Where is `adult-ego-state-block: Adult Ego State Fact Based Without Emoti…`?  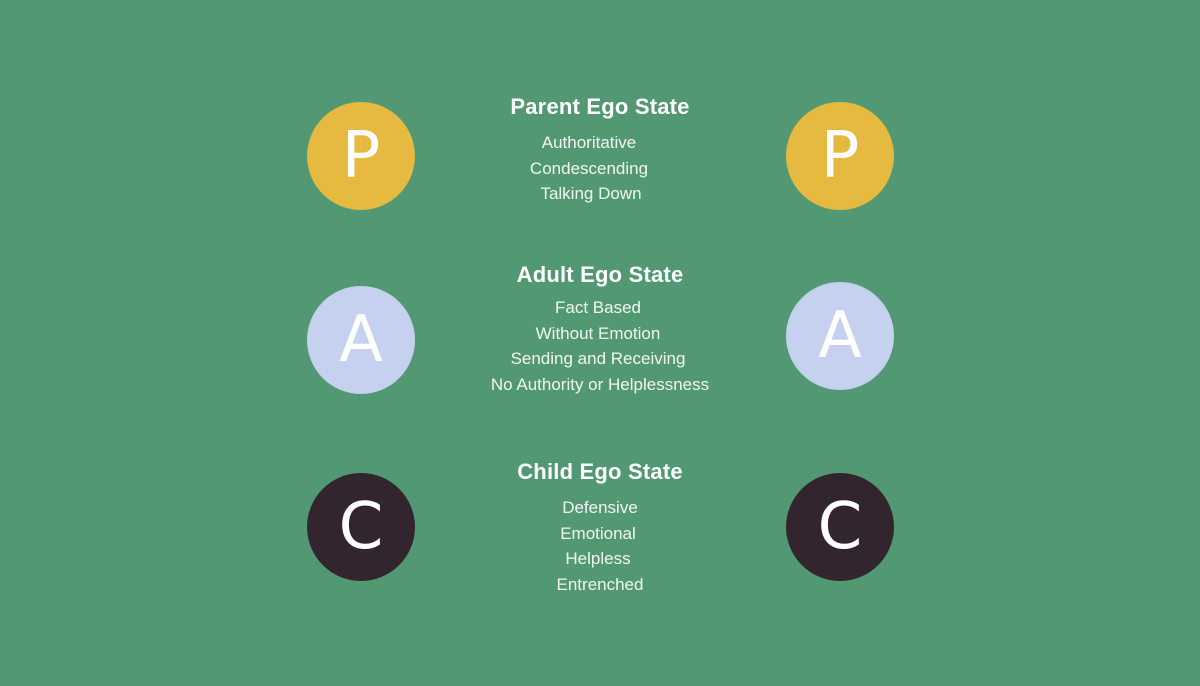 adult-ego-state-block: Adult Ego State Fact Based Without Emoti… is located at coordinates (600, 329).